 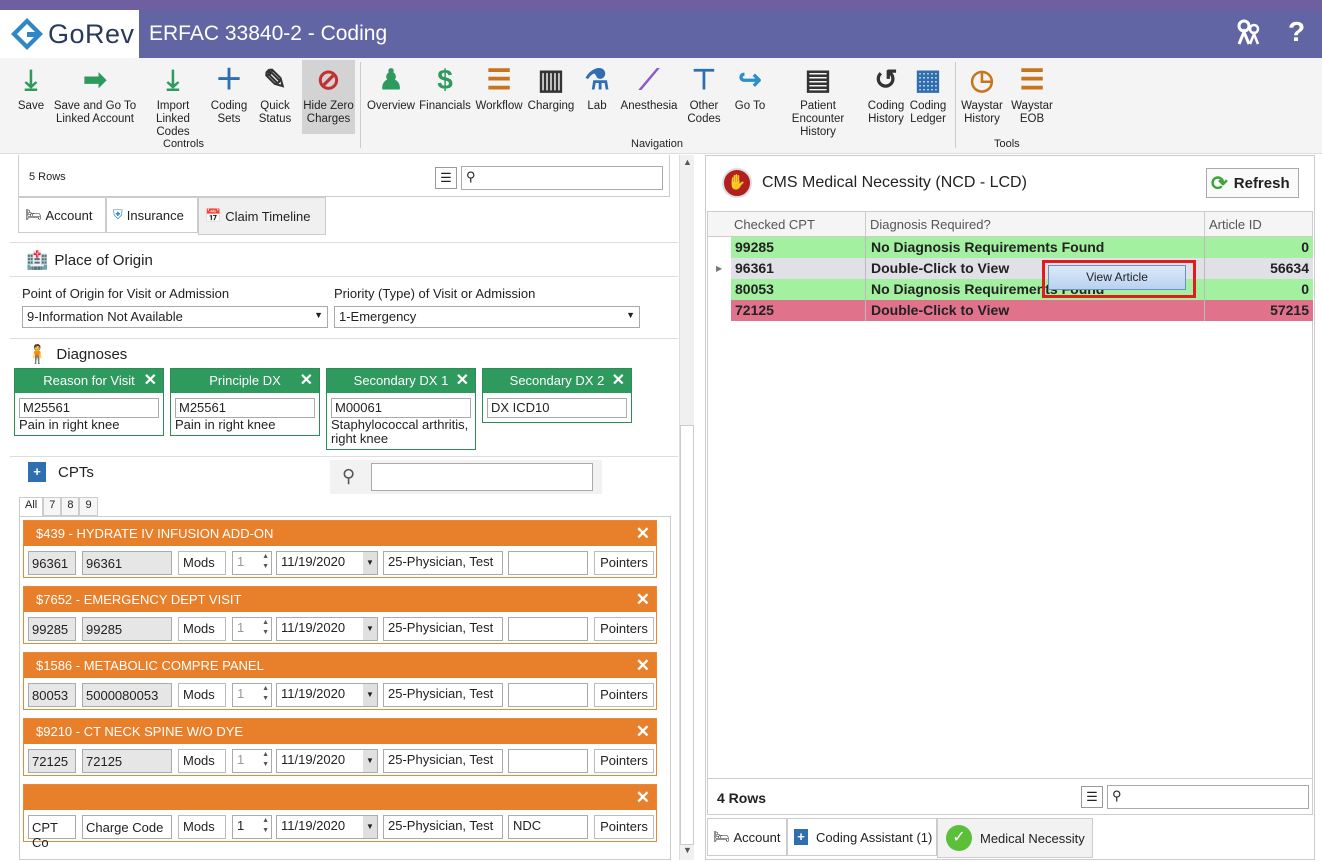 What do you see at coordinates (487, 317) in the screenshot?
I see `priority-select: 1-Emergency ▼` at bounding box center [487, 317].